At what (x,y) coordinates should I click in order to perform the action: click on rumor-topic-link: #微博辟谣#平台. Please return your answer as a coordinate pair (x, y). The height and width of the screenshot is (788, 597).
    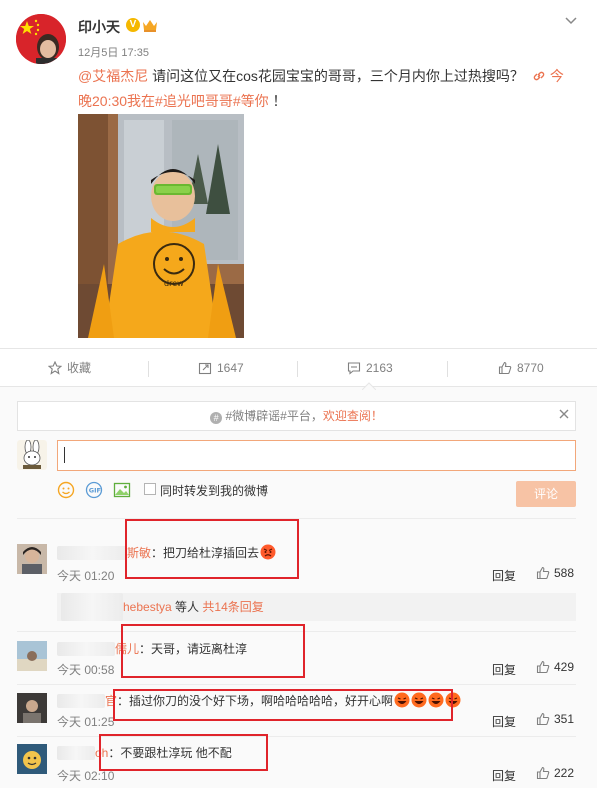
    Looking at the image, I should click on (267, 416).